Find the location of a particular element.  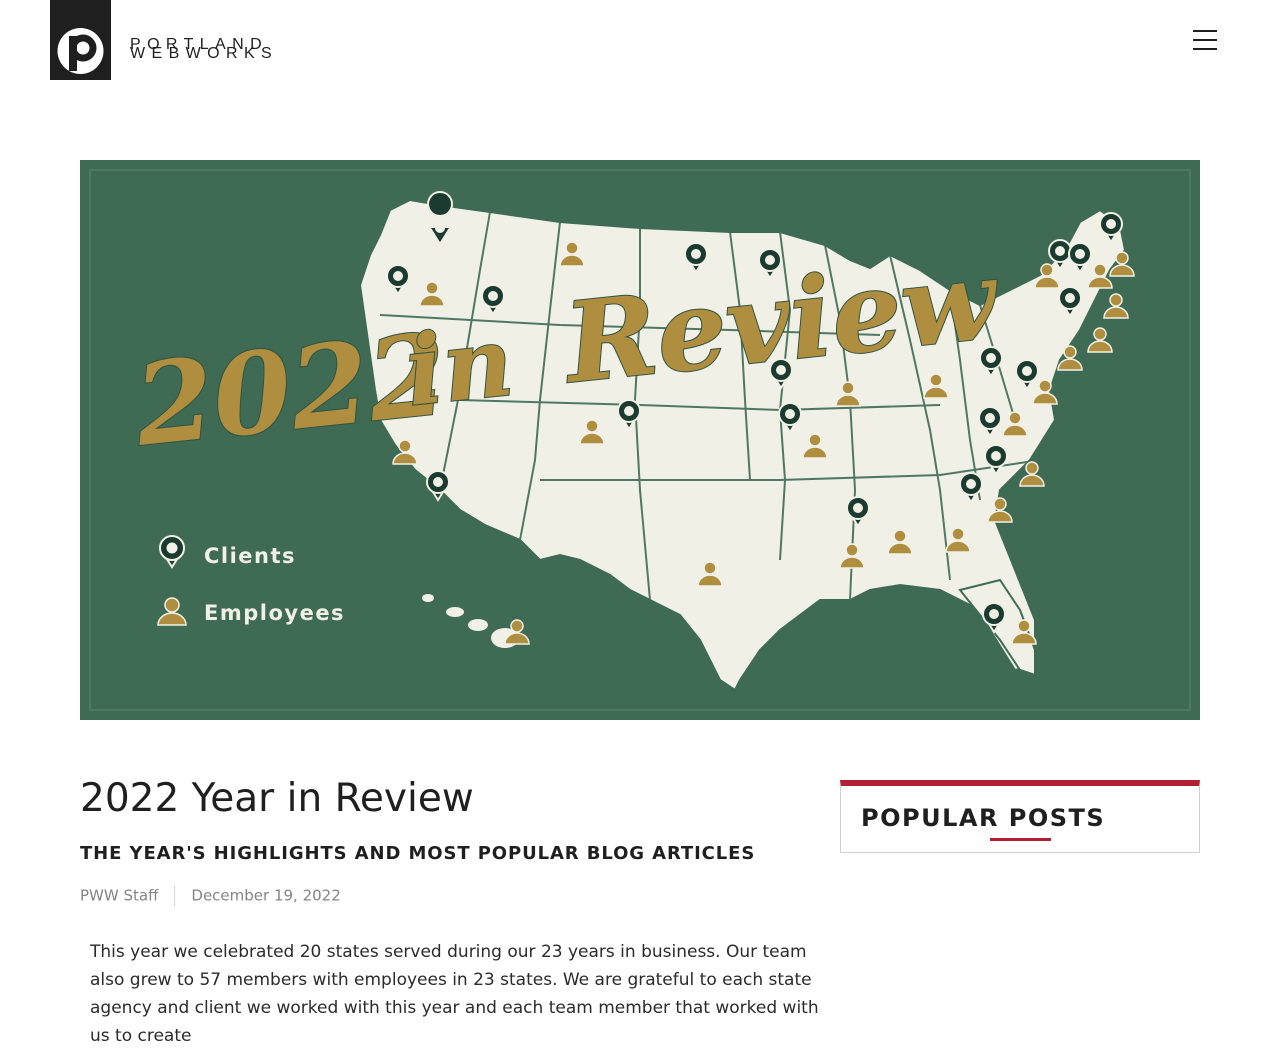

logo-mark is located at coordinates (80, 40).